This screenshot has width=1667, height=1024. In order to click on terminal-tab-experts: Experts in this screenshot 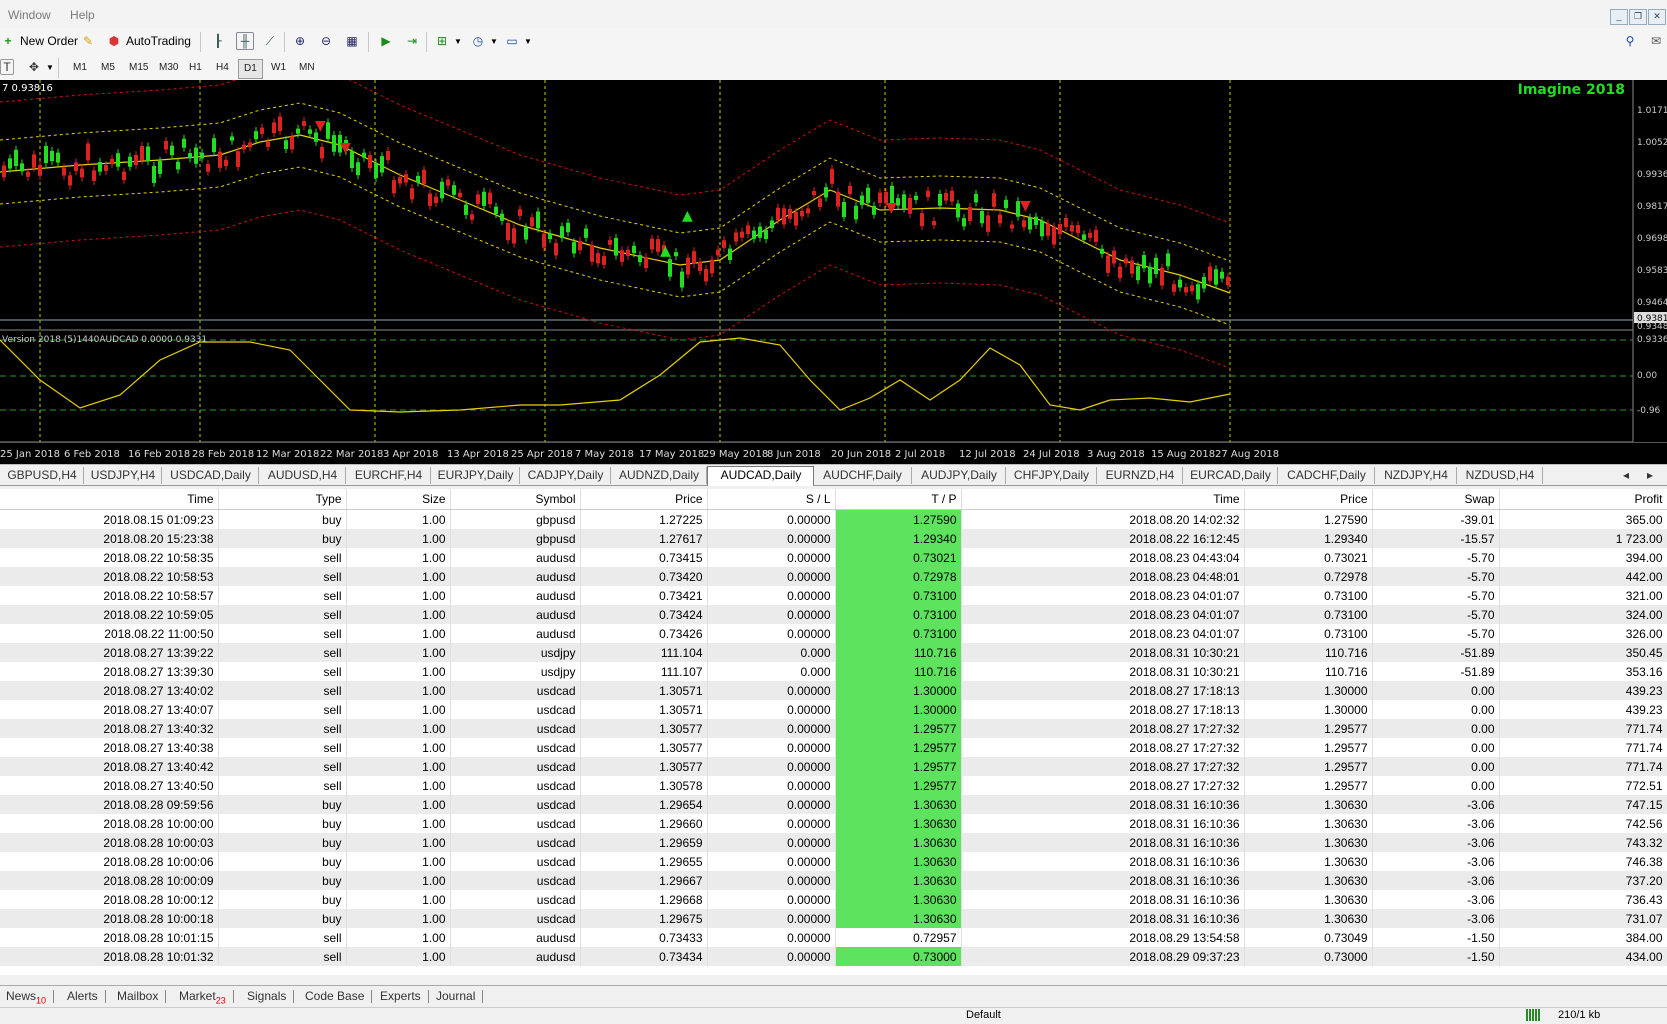, I will do `click(404, 996)`.